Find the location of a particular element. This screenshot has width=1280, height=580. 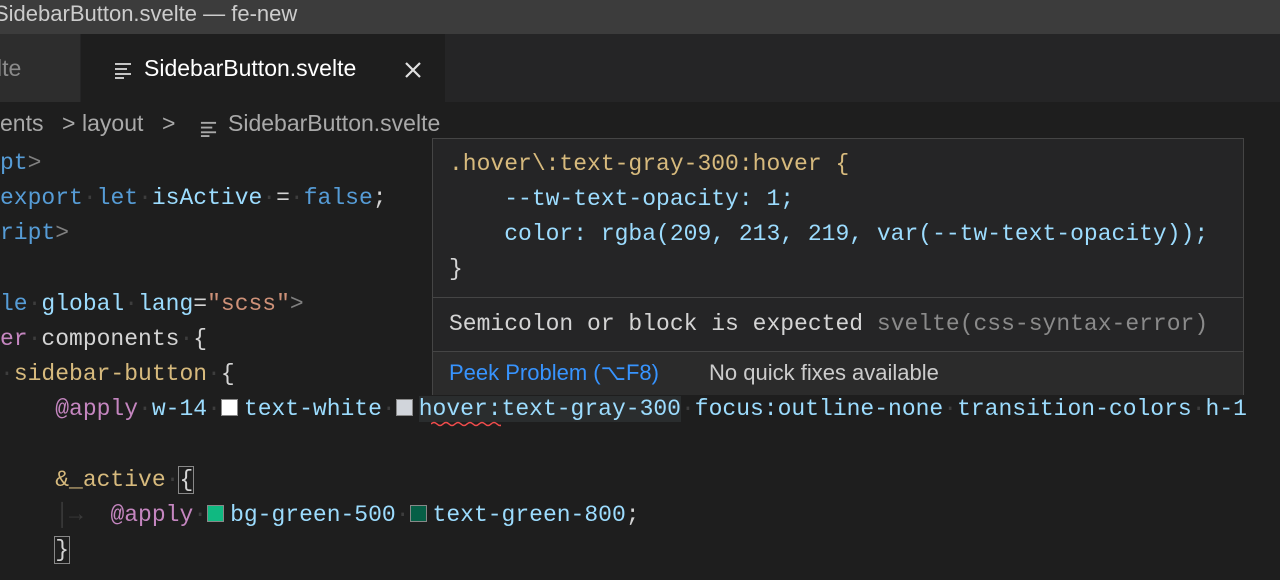

code-line: │→ @apply· bg-green-500· text-green-800; is located at coordinates (347, 515).